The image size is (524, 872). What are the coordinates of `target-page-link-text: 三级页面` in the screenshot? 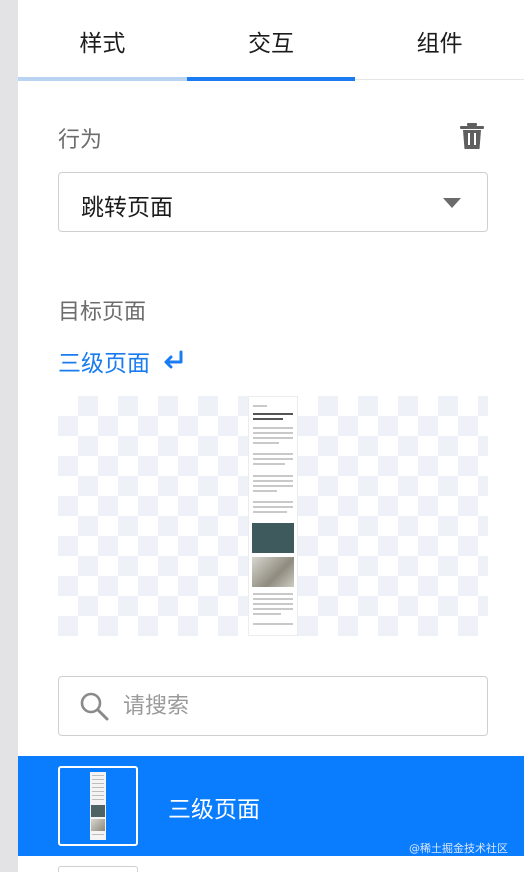 It's located at (104, 364).